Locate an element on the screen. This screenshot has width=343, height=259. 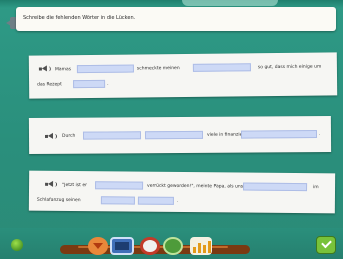
sentence-1-text-4: das Rezept is located at coordinates (49, 85).